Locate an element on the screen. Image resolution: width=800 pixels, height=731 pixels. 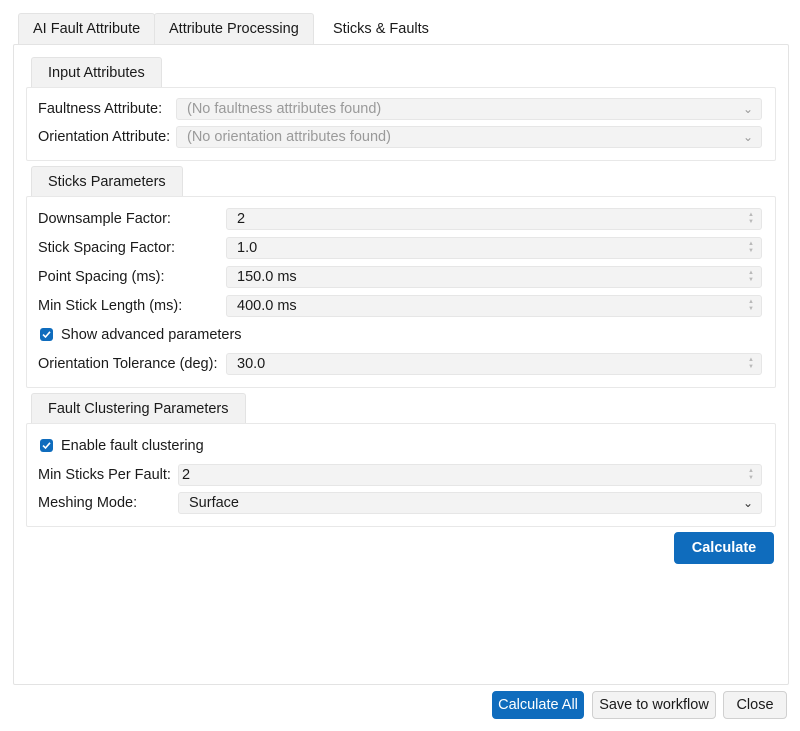
min-stick-length-label: Min Stick Length (ms): is located at coordinates (110, 306).